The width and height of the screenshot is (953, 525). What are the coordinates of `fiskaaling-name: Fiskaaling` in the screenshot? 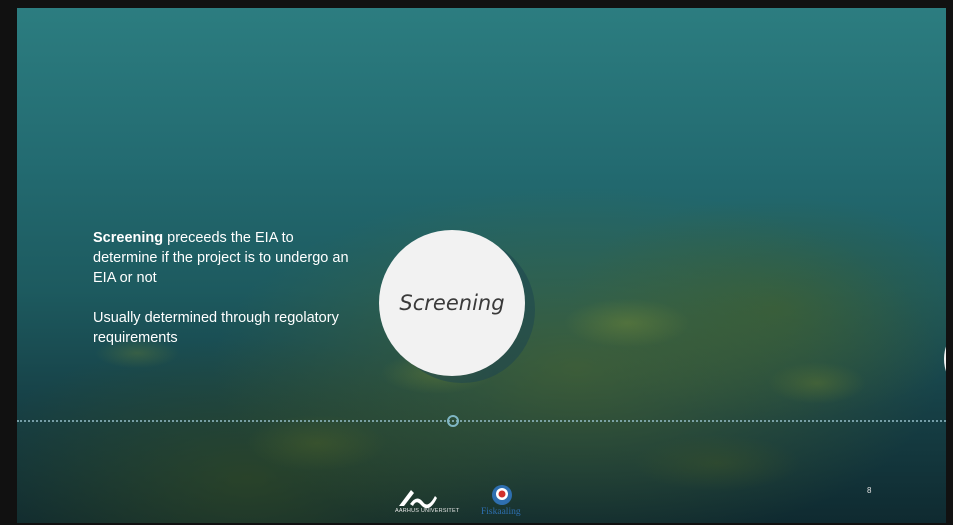 It's located at (501, 512).